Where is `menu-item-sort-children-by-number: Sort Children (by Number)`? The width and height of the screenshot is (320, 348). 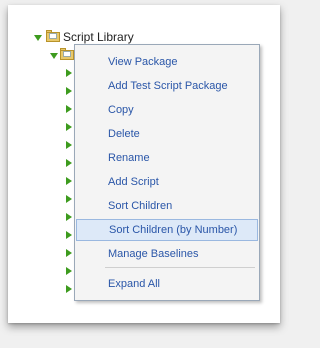
menu-item-sort-children-by-number: Sort Children (by Number) is located at coordinates (167, 230).